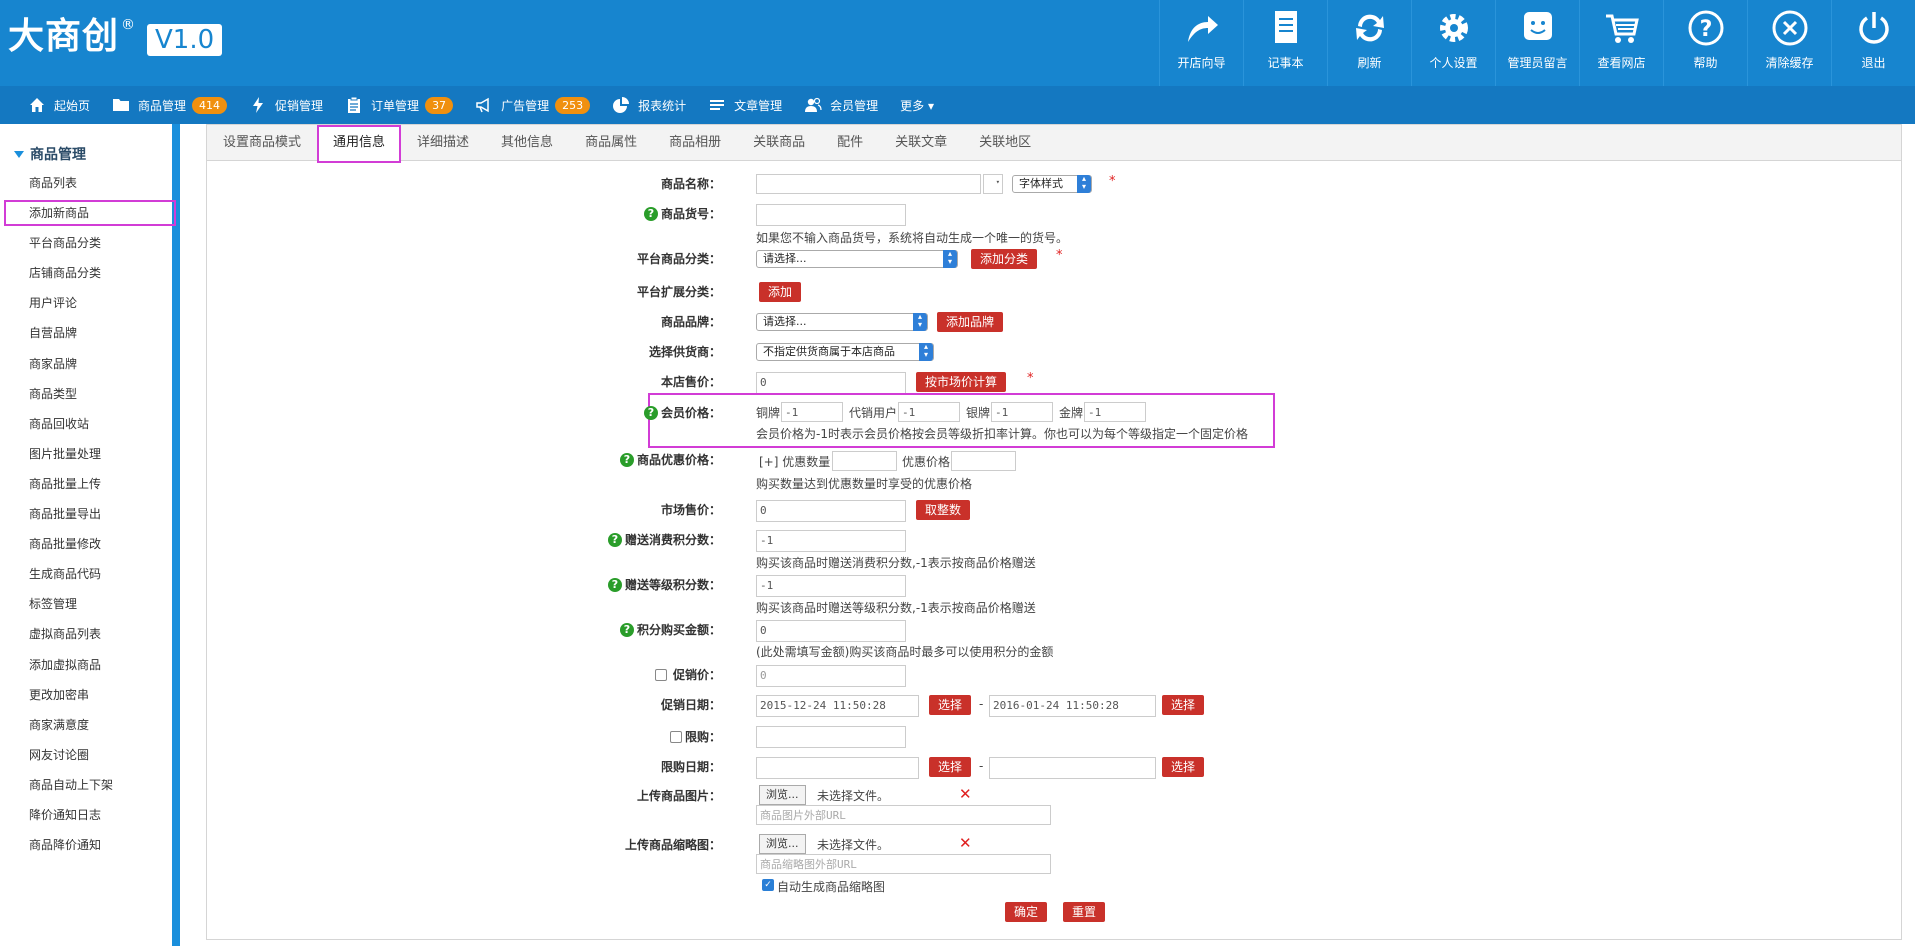 The height and width of the screenshot is (946, 1915). I want to click on integral-input: 0, so click(831, 631).